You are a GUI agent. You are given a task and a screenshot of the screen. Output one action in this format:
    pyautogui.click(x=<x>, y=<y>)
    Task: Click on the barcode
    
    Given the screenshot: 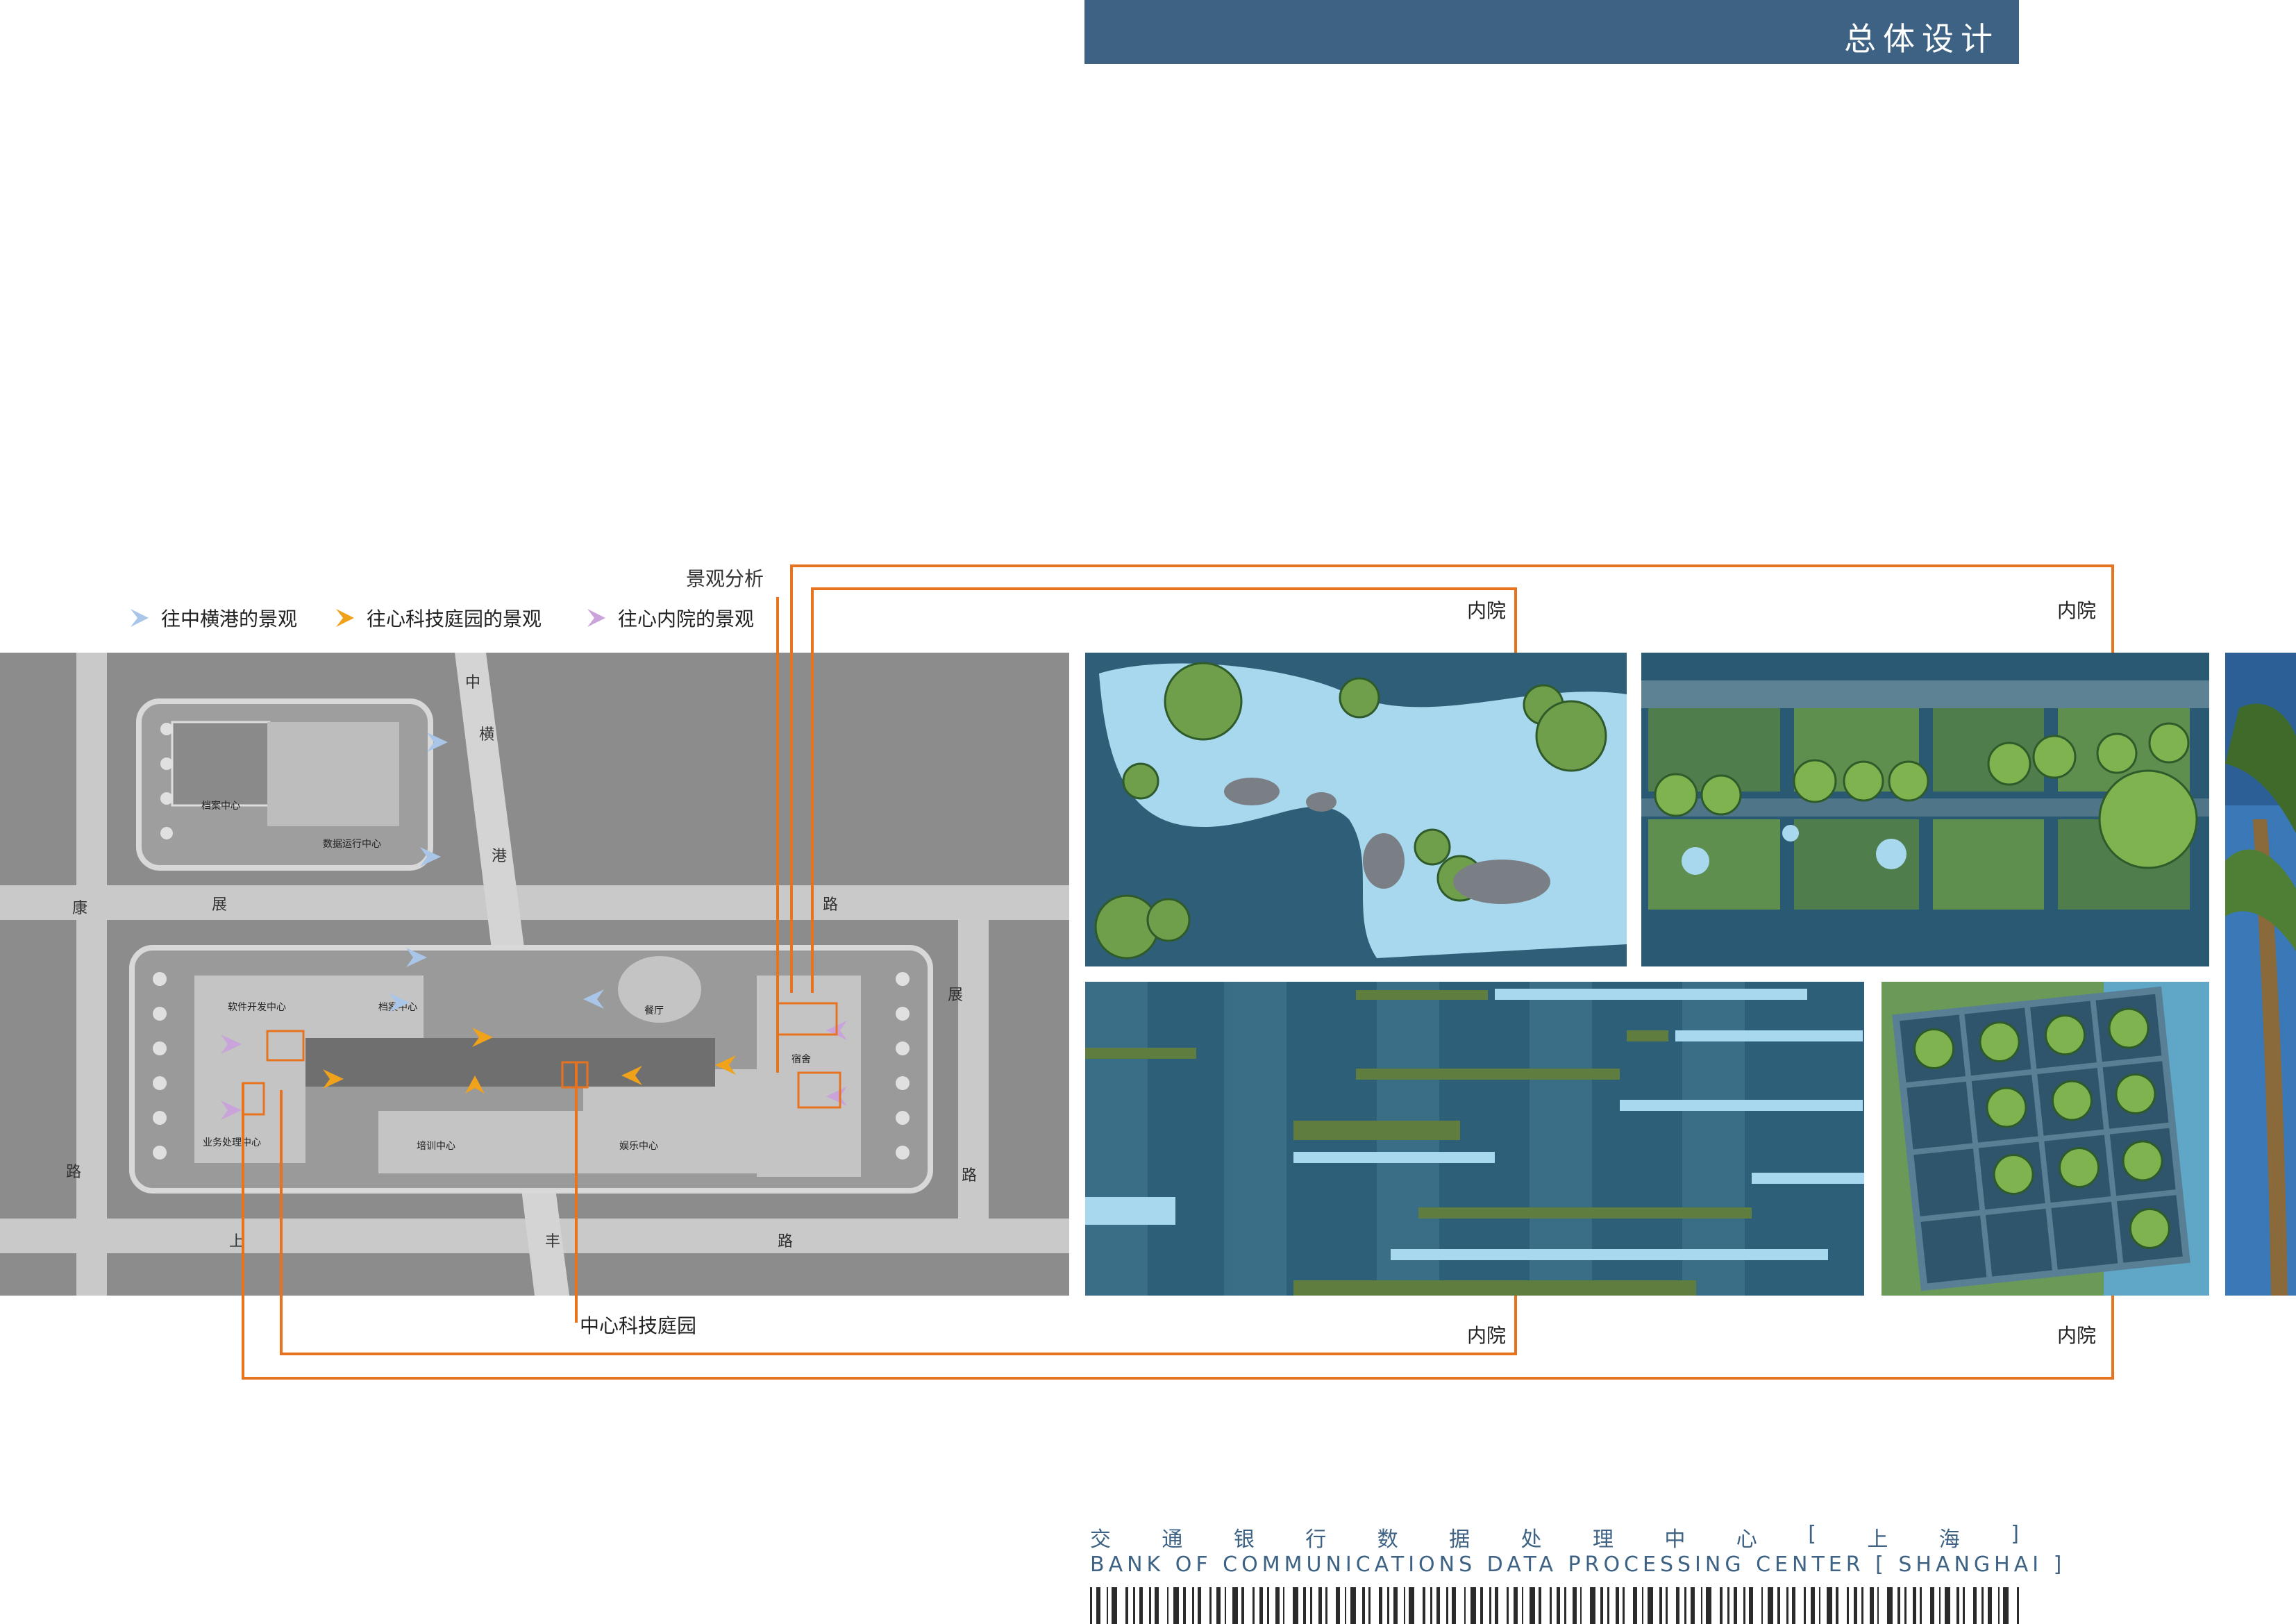 What is the action you would take?
    pyautogui.click(x=1554, y=1606)
    